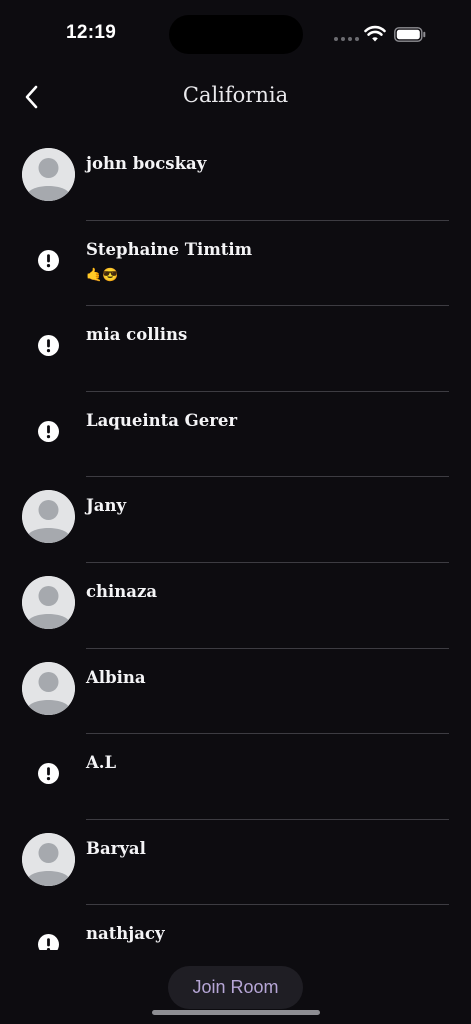 The image size is (471, 1024). I want to click on member-status: 🤙😎, so click(102, 274).